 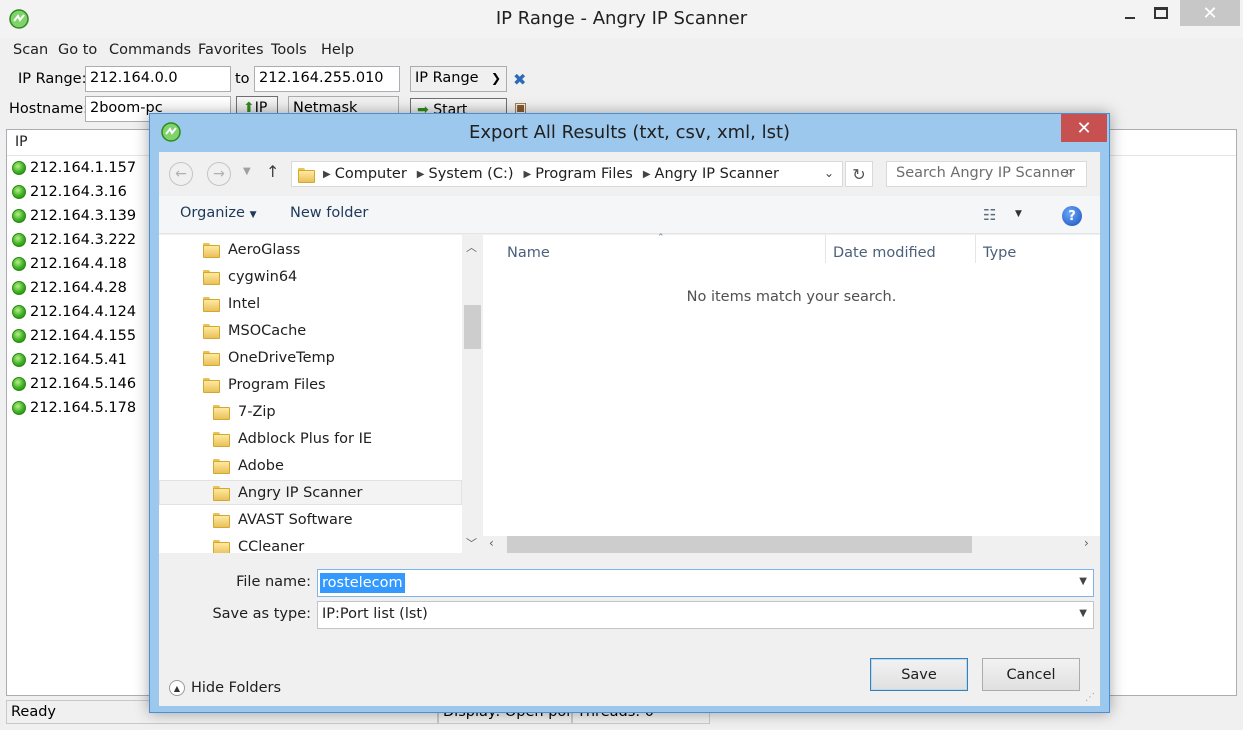 I want to click on resize-grip-icon: ⋰, so click(x=1090, y=697).